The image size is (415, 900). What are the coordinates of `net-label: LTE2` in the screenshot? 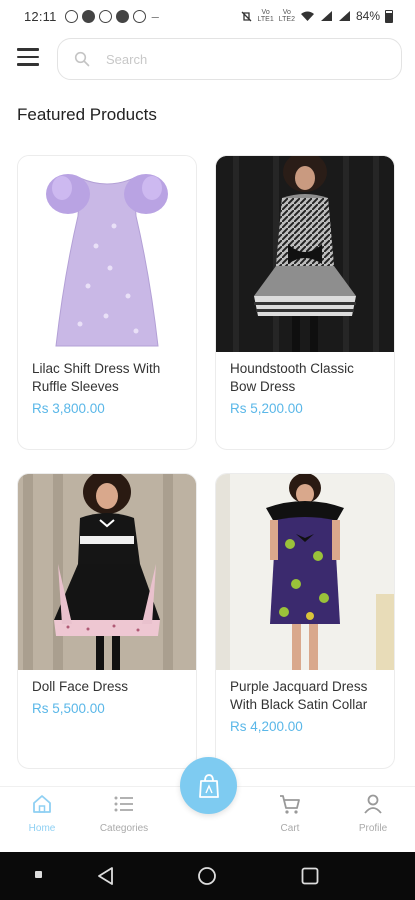 It's located at (286, 19).